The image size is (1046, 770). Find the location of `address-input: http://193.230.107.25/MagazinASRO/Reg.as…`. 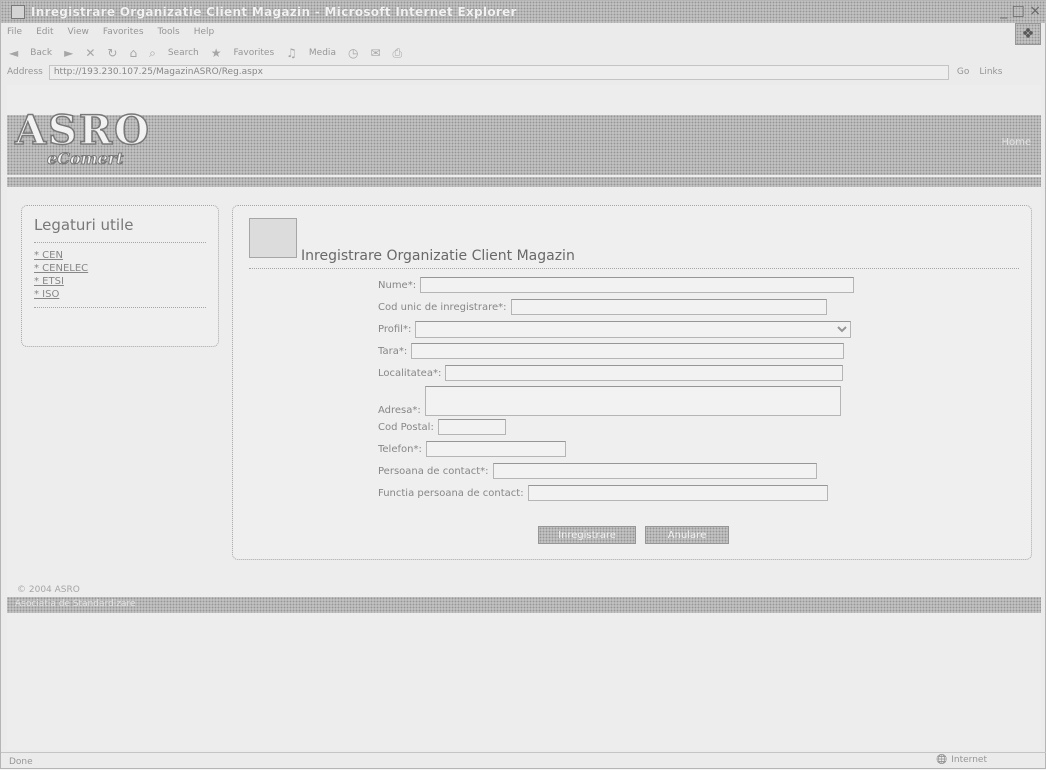

address-input: http://193.230.107.25/MagazinASRO/Reg.as… is located at coordinates (498, 72).